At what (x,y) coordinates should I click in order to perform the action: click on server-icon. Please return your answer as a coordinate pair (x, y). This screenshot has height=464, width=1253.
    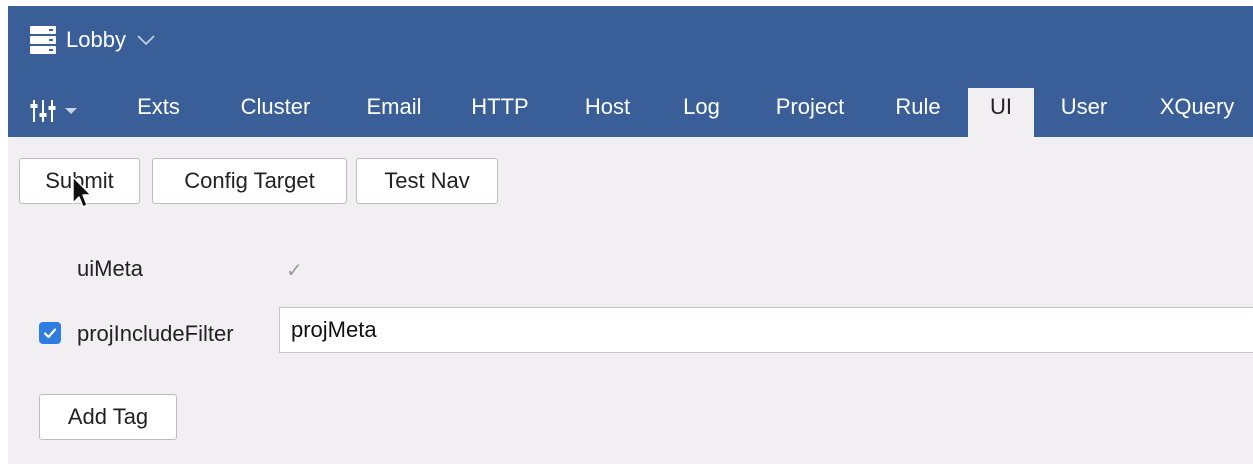
    Looking at the image, I should click on (43, 40).